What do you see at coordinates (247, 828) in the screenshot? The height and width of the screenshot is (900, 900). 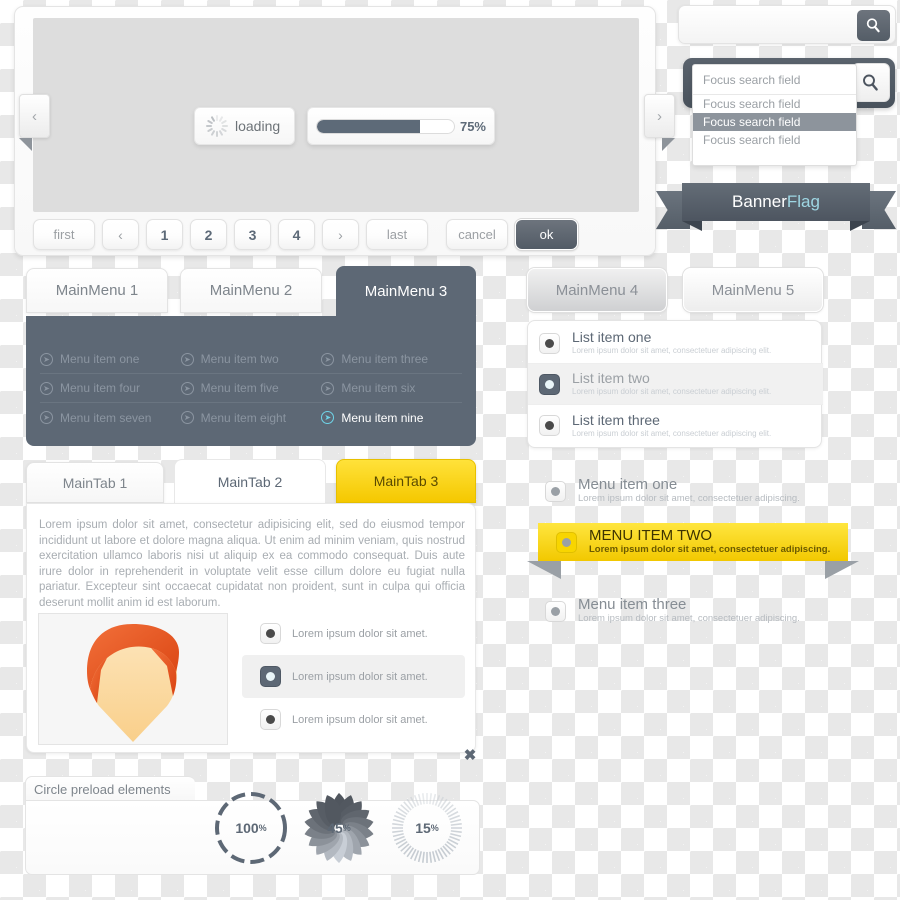 I see `circle-number: 100` at bounding box center [247, 828].